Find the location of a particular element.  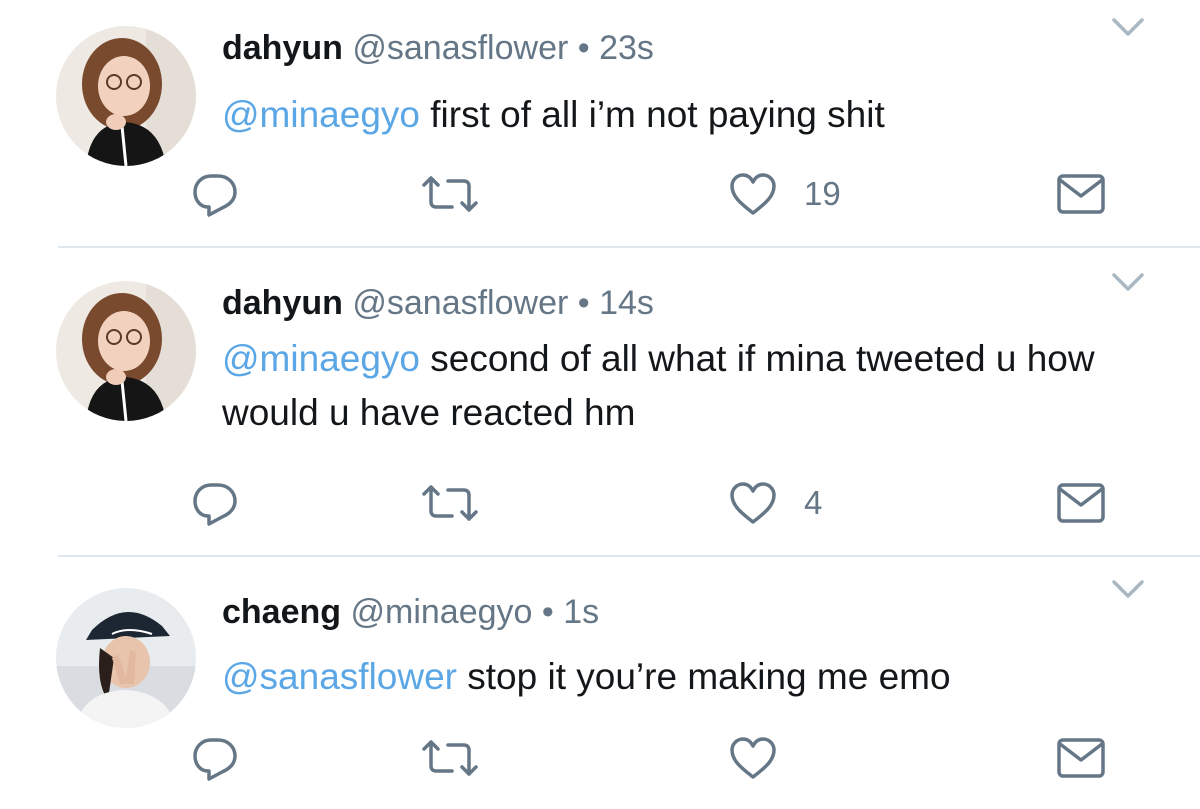

like-button: 4 is located at coordinates (775, 503).